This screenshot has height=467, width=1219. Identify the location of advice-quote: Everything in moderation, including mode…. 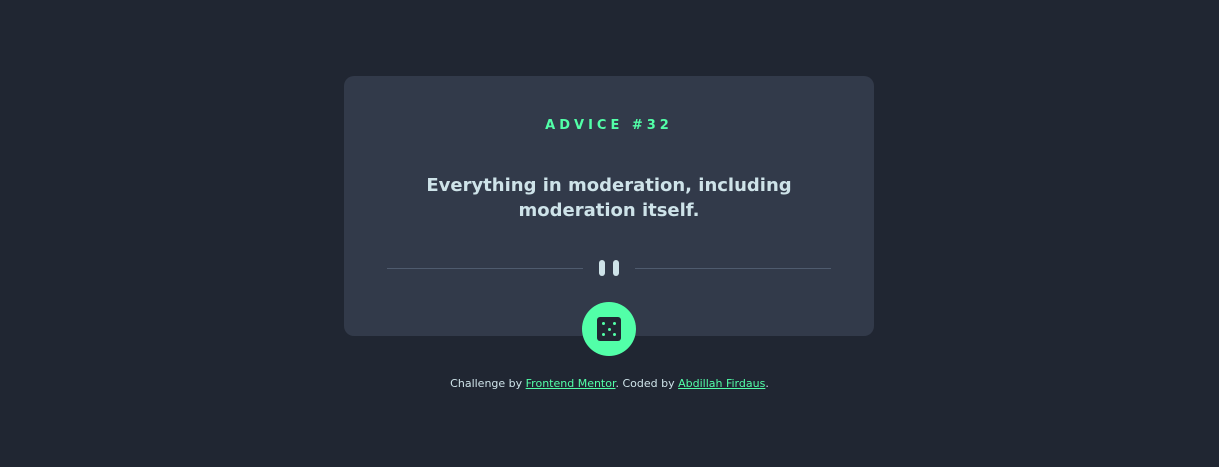
(609, 198).